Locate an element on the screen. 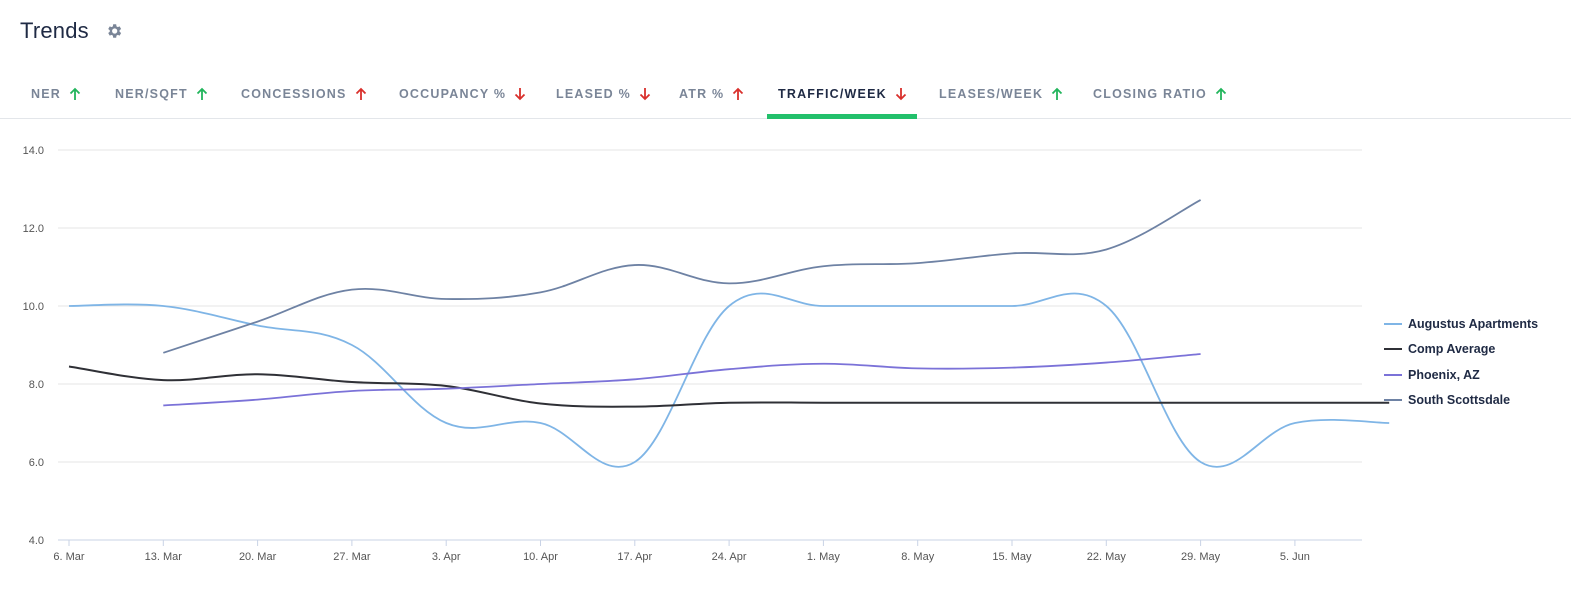  y-tick-label: 14.0 is located at coordinates (33, 151).